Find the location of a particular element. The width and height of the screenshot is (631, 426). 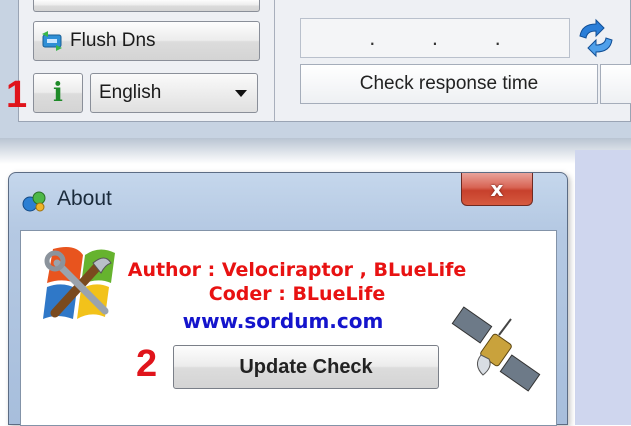

info-button: i is located at coordinates (58, 93).